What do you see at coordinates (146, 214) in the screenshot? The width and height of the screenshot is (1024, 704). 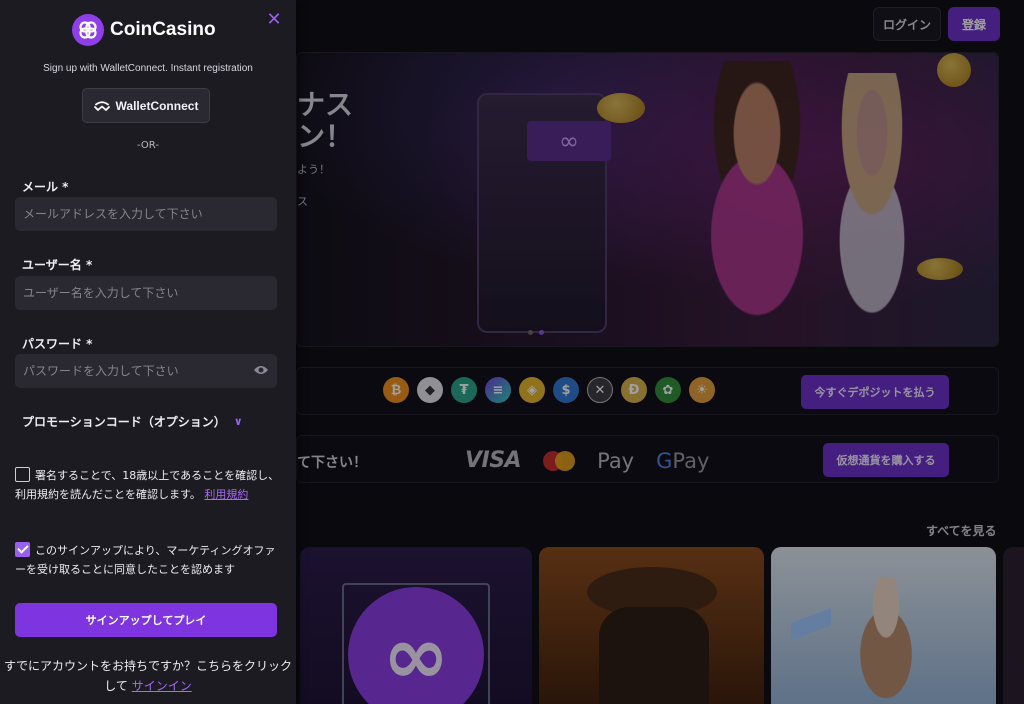 I see `email-field` at bounding box center [146, 214].